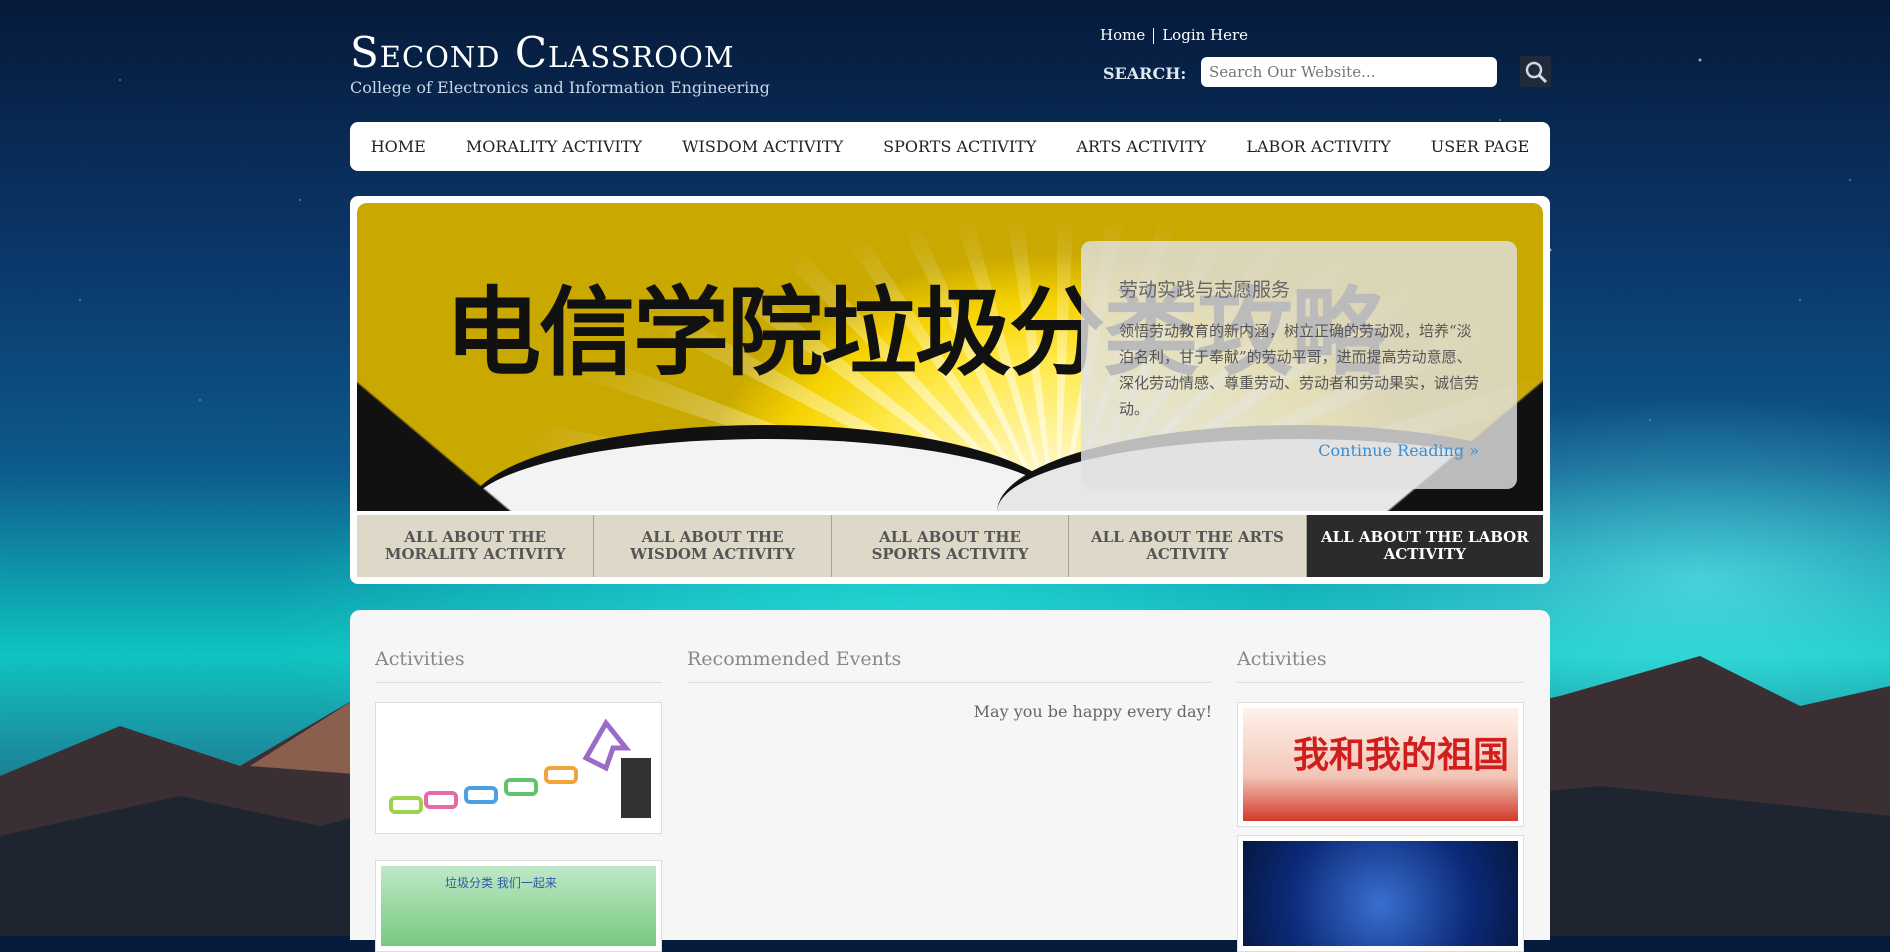 The height and width of the screenshot is (952, 1890). Describe the element at coordinates (1204, 288) in the screenshot. I see `caption-title: 劳动实践与志愿服务` at that location.